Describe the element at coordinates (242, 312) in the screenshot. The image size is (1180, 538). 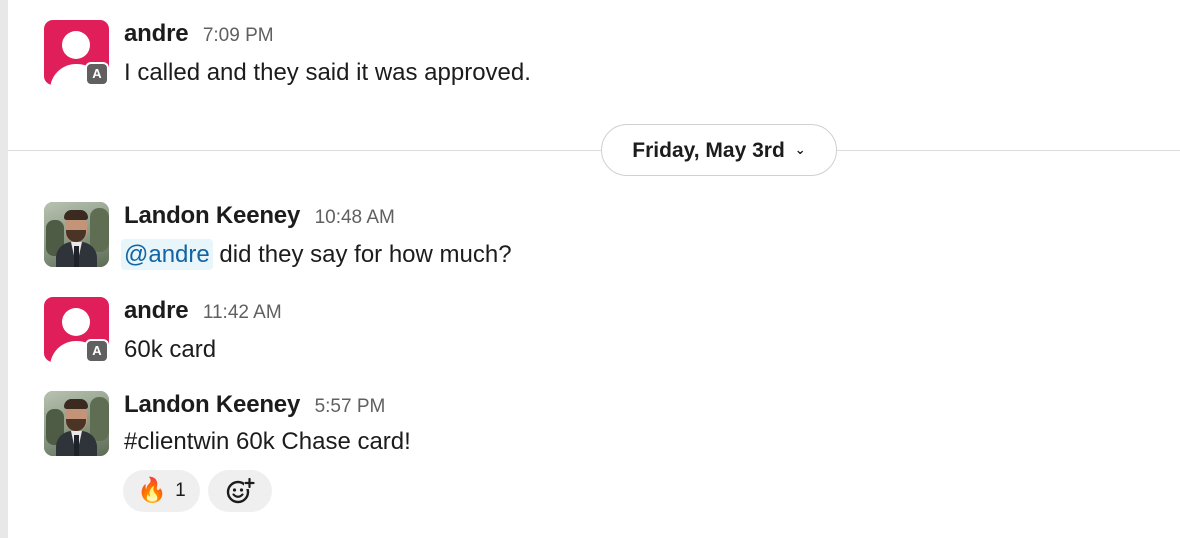
I see `timestamp: 11:42 AM` at that location.